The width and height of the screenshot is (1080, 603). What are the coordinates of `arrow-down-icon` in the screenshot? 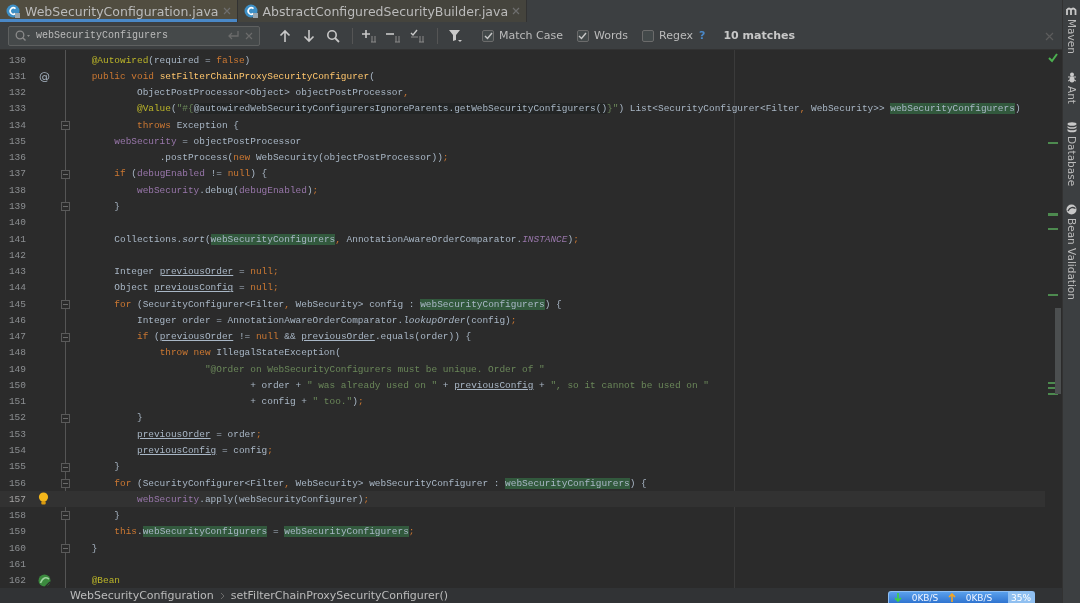 It's located at (309, 35).